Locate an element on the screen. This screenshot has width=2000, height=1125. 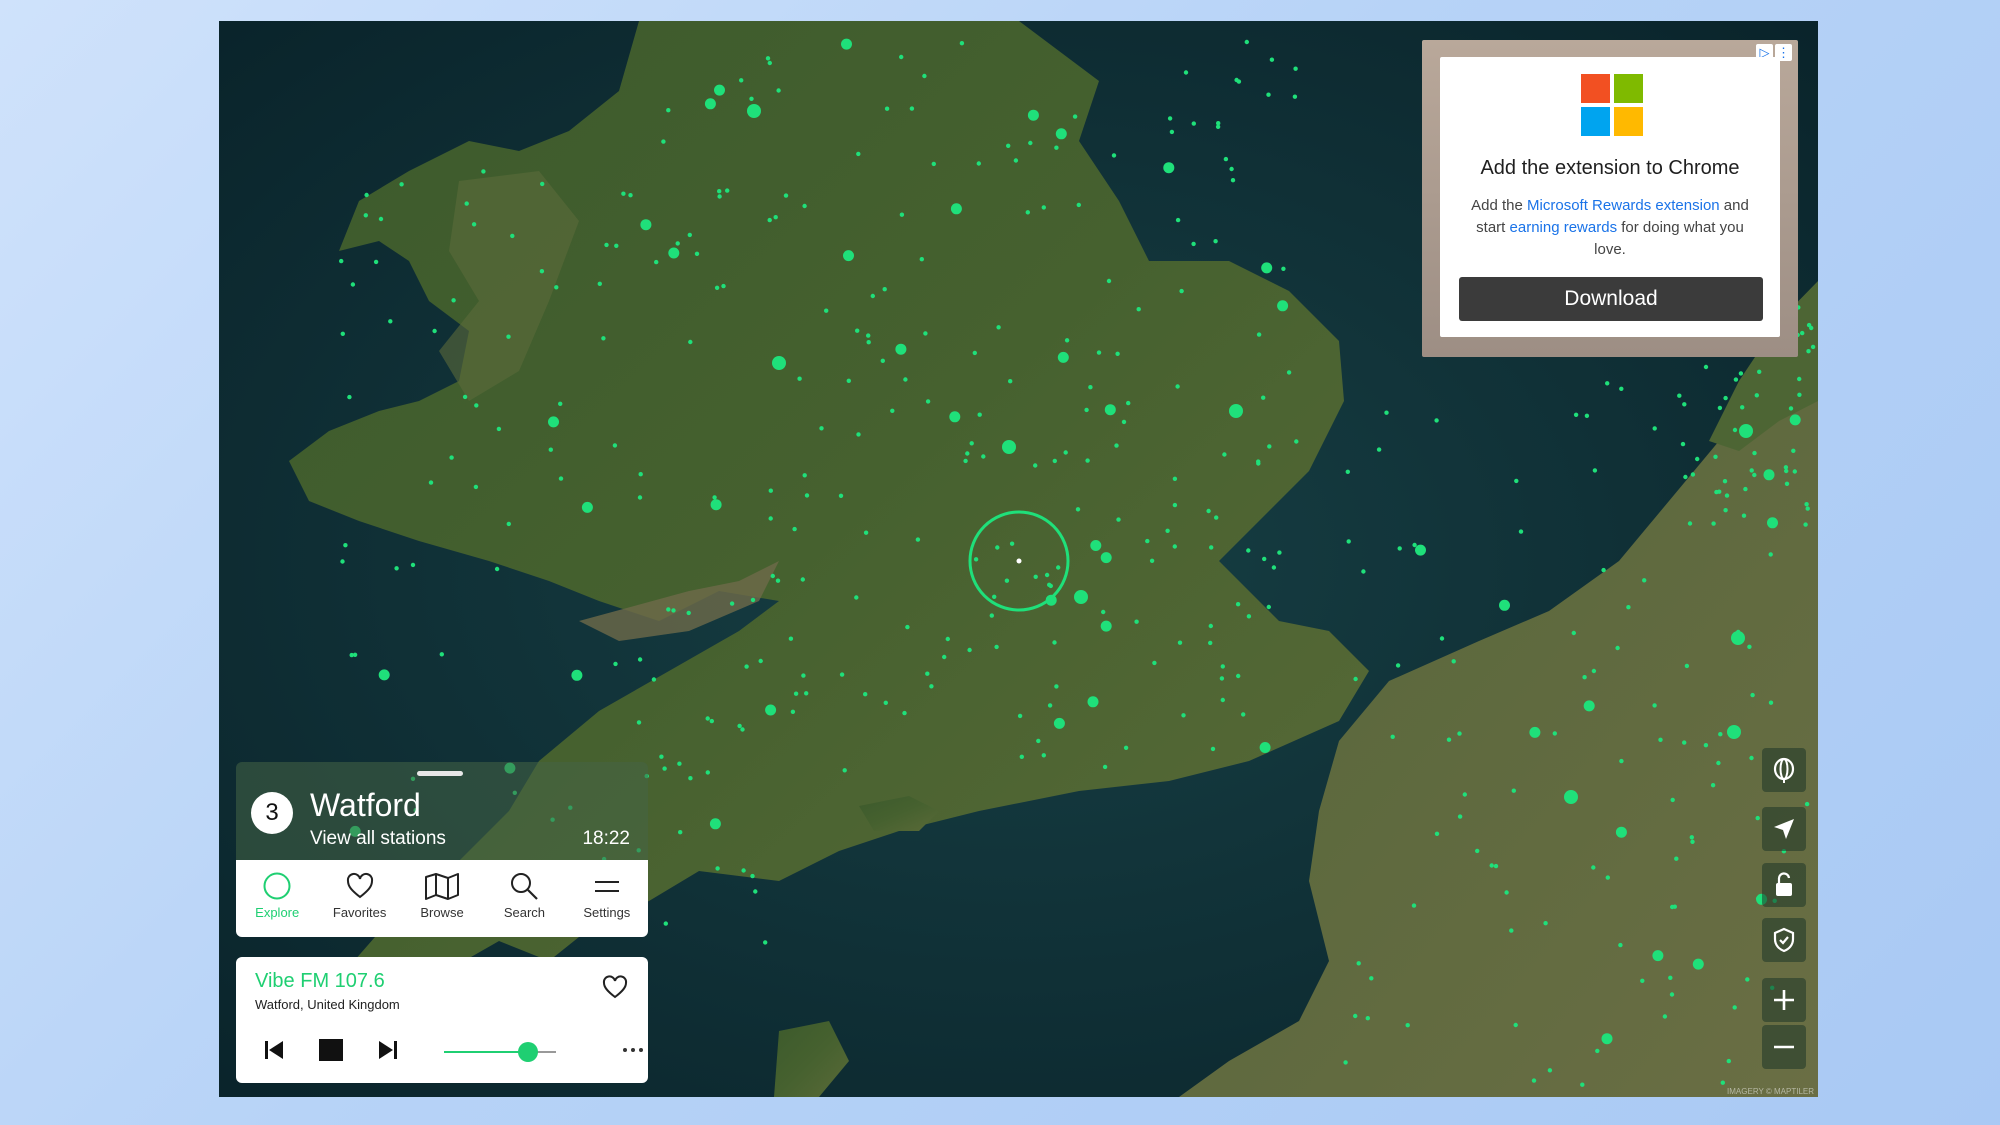
volume-knob is located at coordinates (528, 1052).